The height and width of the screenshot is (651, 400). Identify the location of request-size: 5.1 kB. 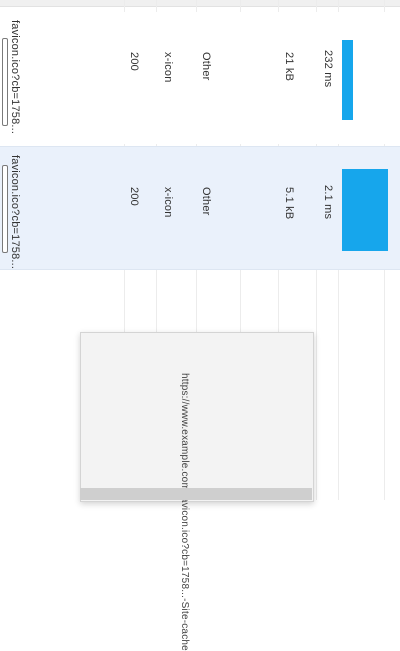
(289, 203).